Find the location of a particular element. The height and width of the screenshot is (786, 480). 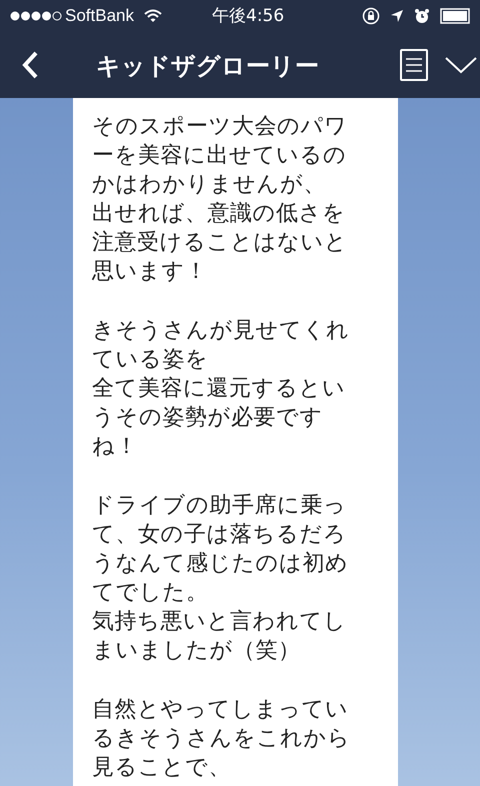

battery-icon is located at coordinates (455, 16).